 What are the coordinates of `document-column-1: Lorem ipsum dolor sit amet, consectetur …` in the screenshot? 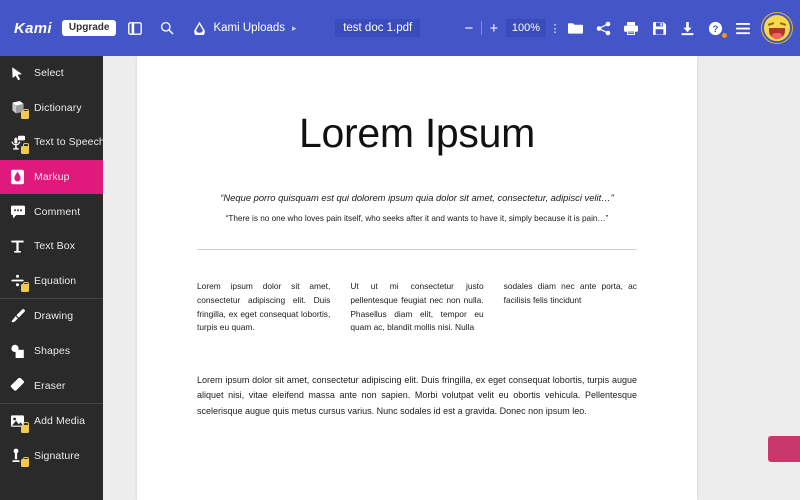 It's located at (264, 307).